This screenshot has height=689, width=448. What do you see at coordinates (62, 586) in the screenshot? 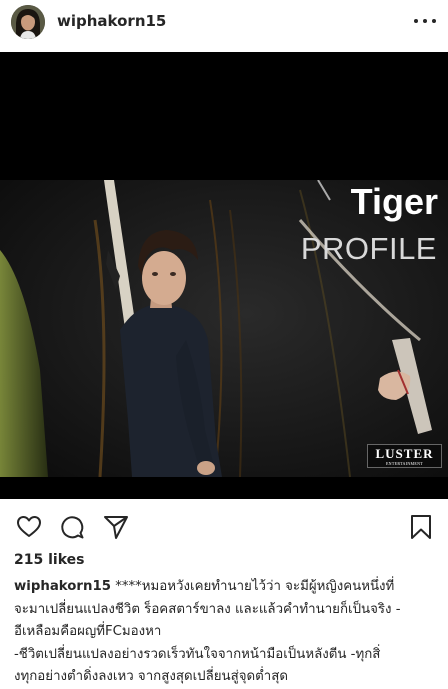
I see `caption-username: wiphakorn15` at bounding box center [62, 586].